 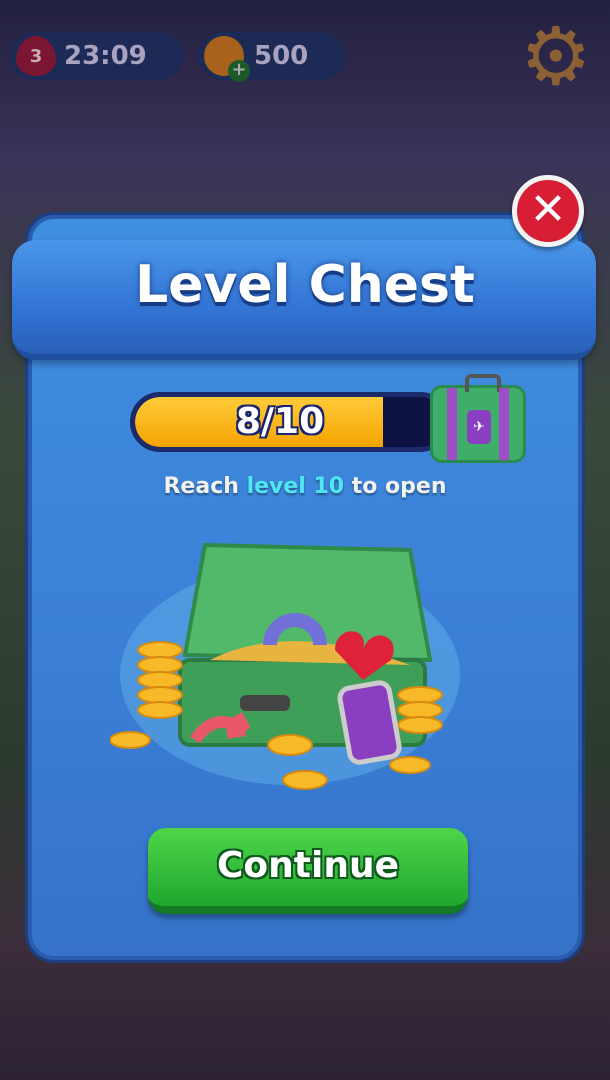 What do you see at coordinates (556, 57) in the screenshot?
I see `gear-icon: ⚙` at bounding box center [556, 57].